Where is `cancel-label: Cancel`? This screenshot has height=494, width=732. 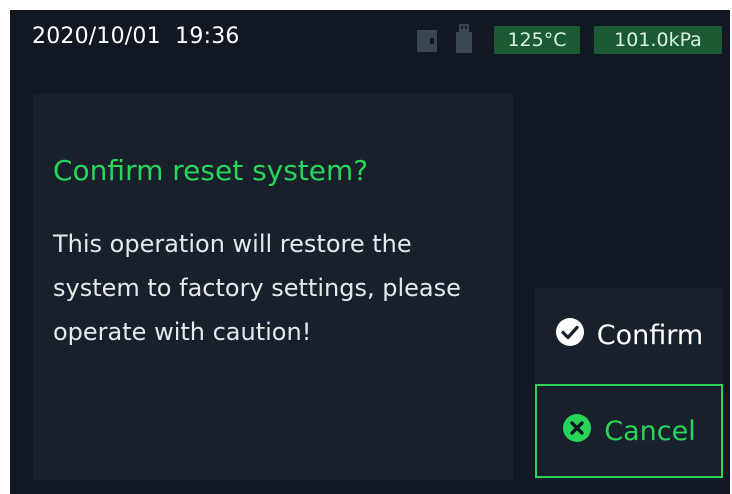
cancel-label: Cancel is located at coordinates (650, 431).